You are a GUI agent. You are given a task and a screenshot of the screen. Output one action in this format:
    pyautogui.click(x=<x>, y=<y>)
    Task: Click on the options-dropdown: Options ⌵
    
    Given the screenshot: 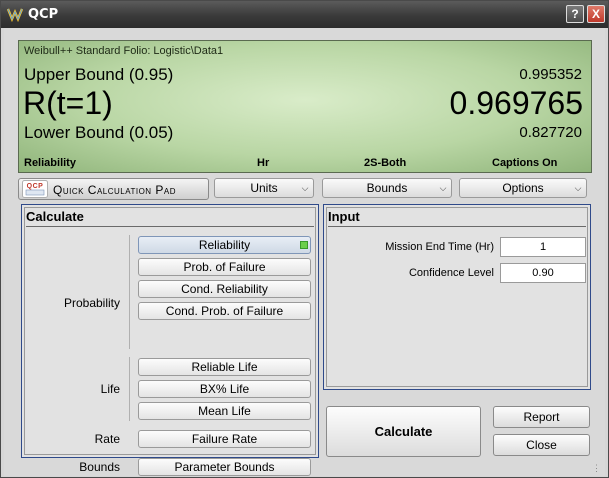 What is the action you would take?
    pyautogui.click(x=523, y=188)
    